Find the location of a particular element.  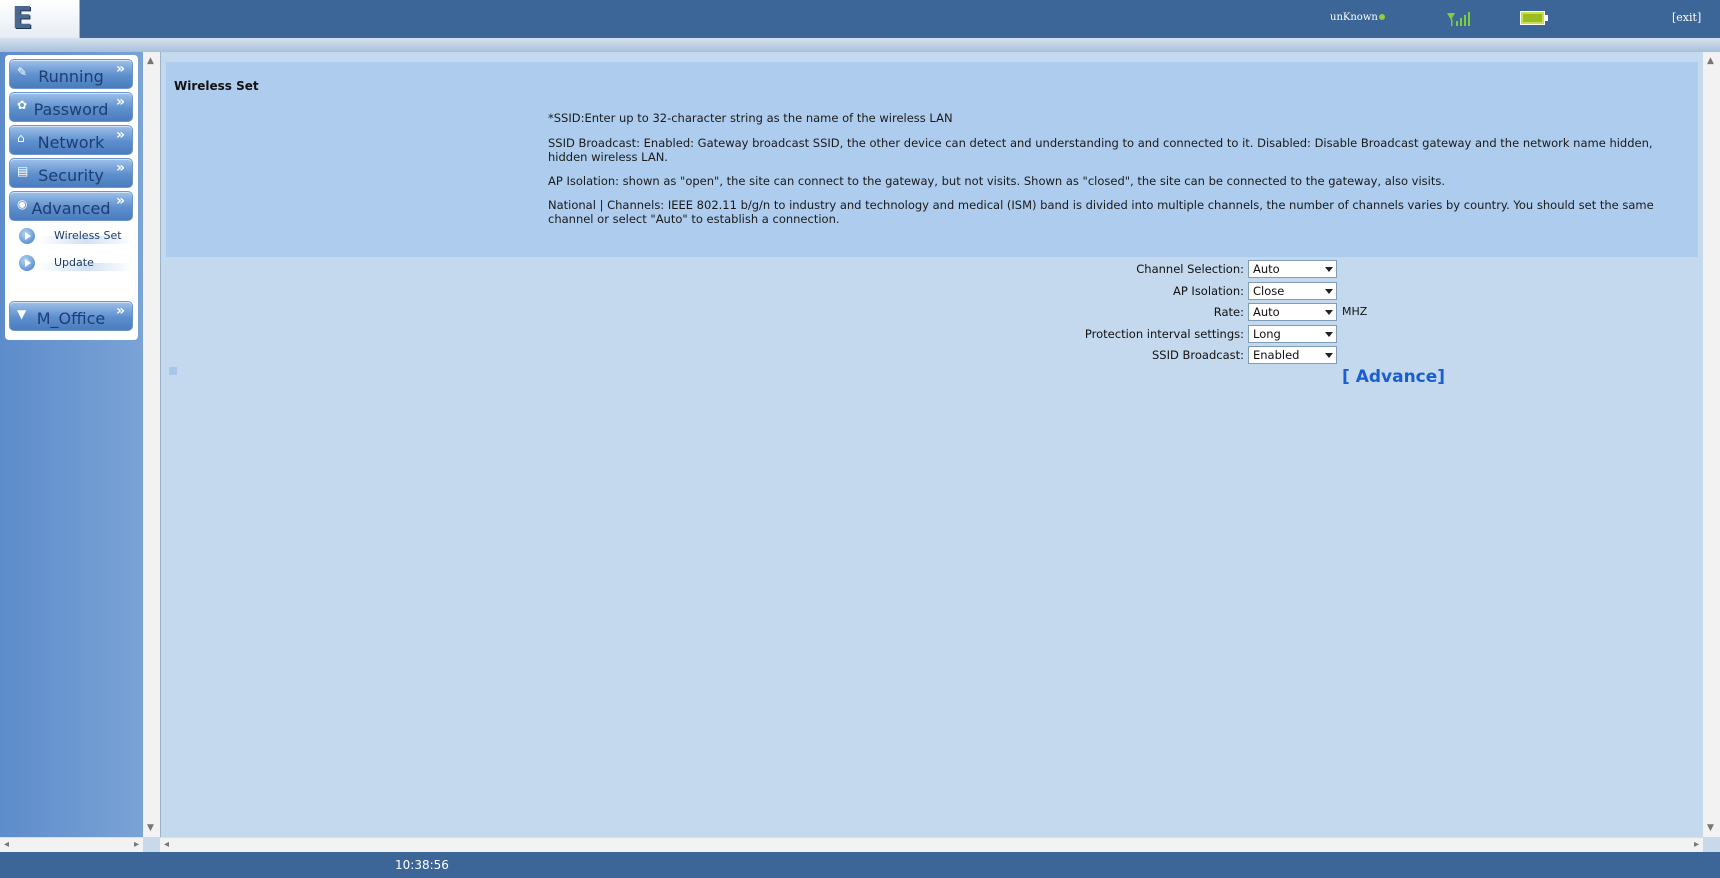

menu-password-button: ✿ Password » is located at coordinates (71, 107).